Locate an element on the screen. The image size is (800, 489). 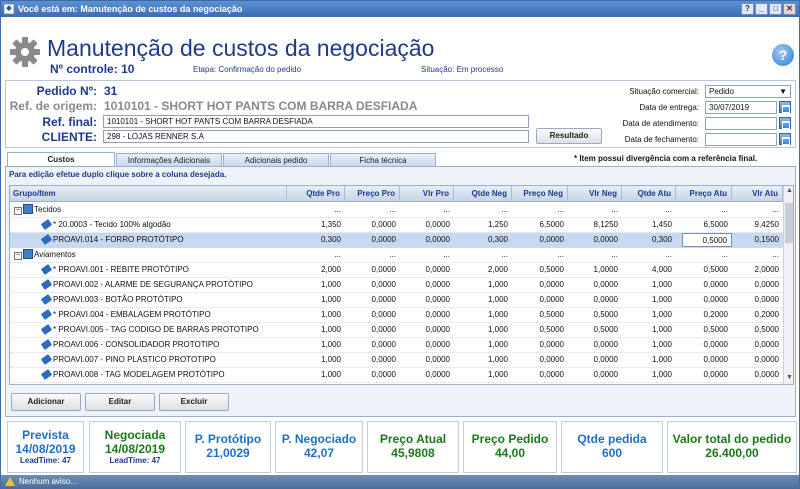
grid-cell: 0,300 is located at coordinates (649, 240).